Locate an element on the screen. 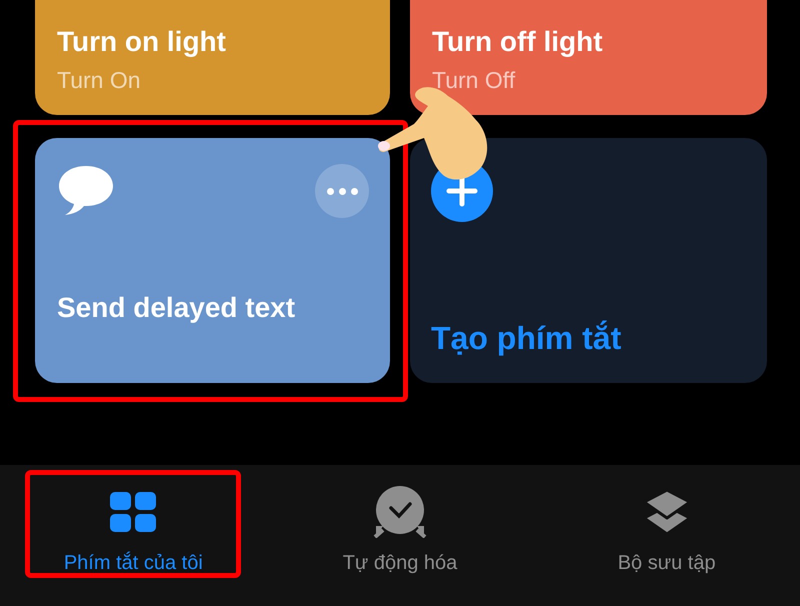 This screenshot has height=606, width=800. shortcut-subtitle: Turn Off is located at coordinates (474, 80).